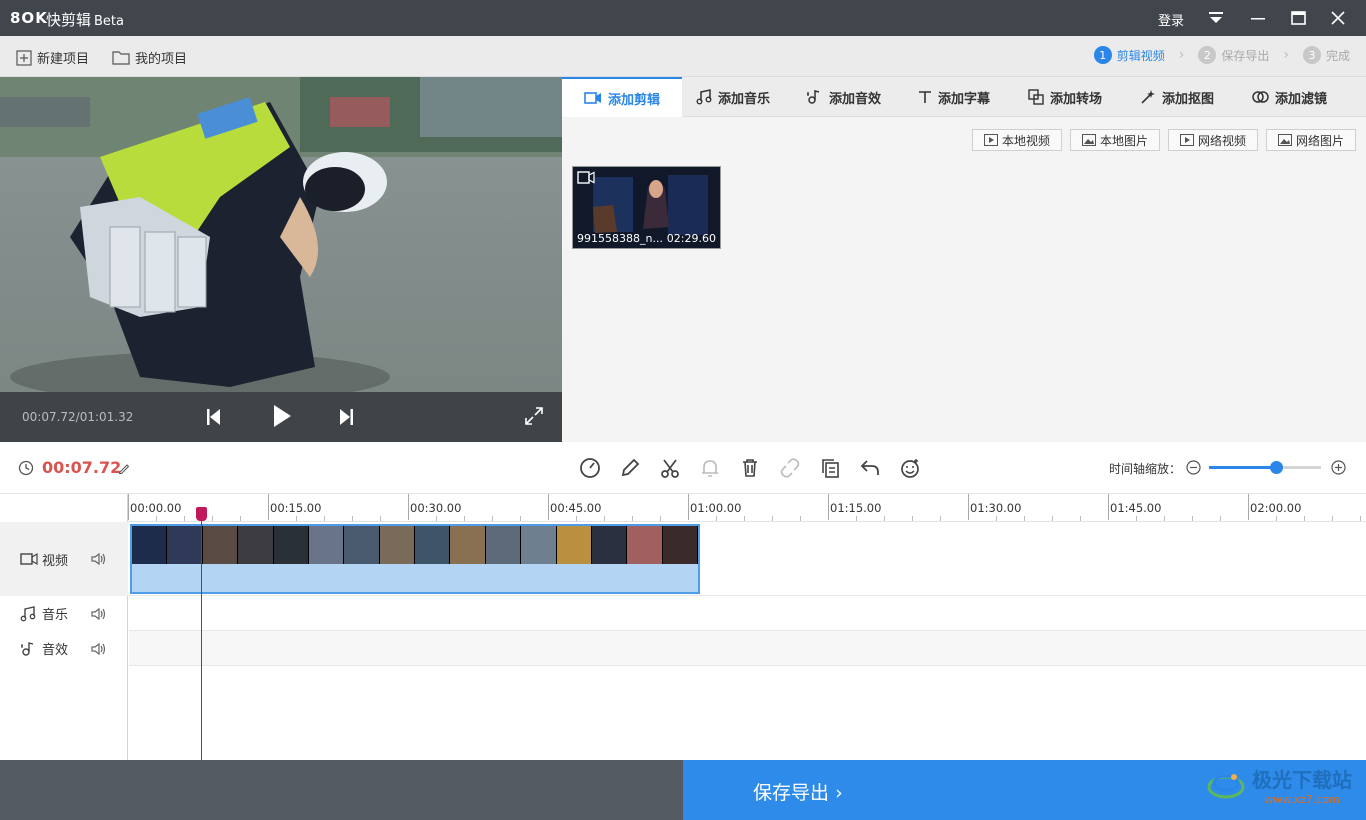  Describe the element at coordinates (1216, 18) in the screenshot. I see `dropdown-menu-icon` at that location.